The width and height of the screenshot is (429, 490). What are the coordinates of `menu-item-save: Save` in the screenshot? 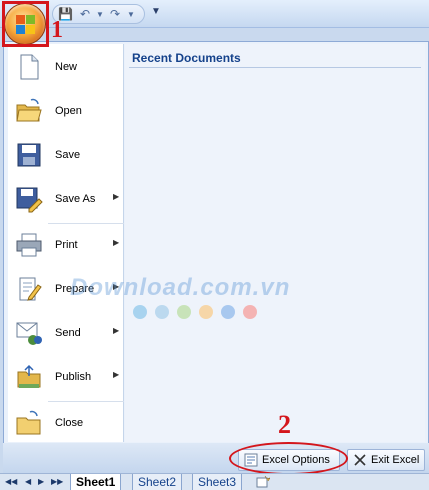 It's located at (66, 156).